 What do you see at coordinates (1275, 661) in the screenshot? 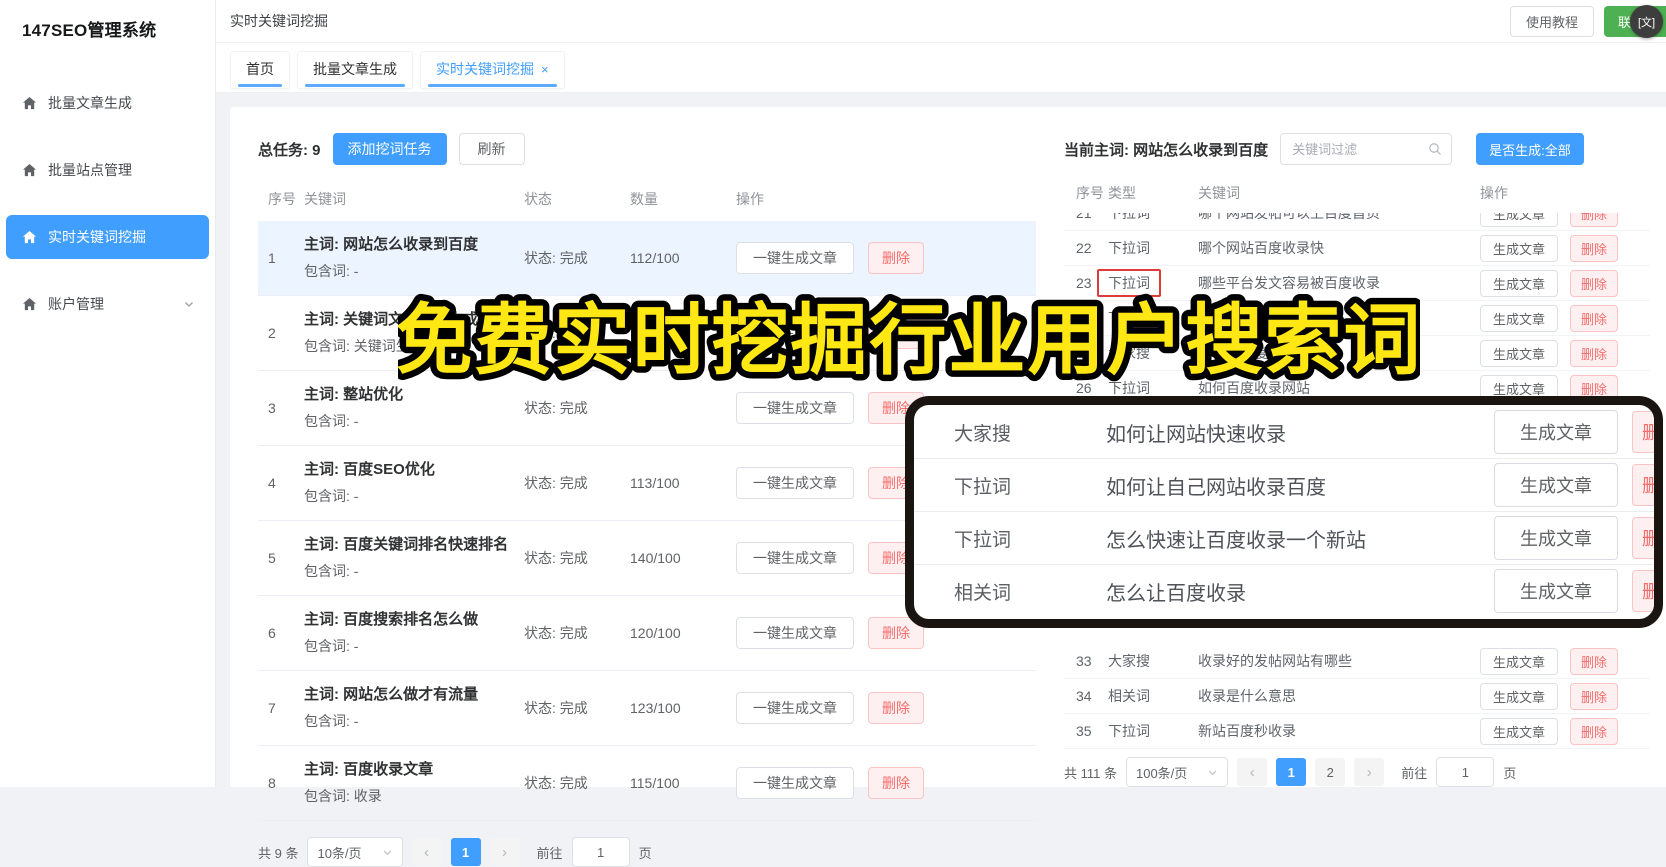
I see `row-keyword: 收录好的发帖网站有哪些` at bounding box center [1275, 661].